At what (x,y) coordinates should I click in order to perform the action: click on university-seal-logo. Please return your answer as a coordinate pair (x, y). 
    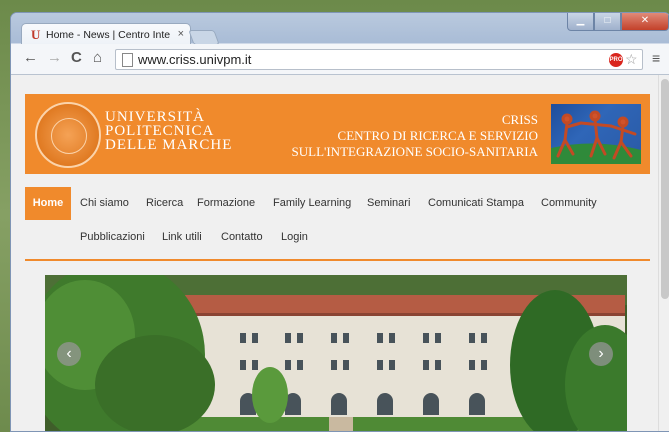
    Looking at the image, I should click on (68, 135).